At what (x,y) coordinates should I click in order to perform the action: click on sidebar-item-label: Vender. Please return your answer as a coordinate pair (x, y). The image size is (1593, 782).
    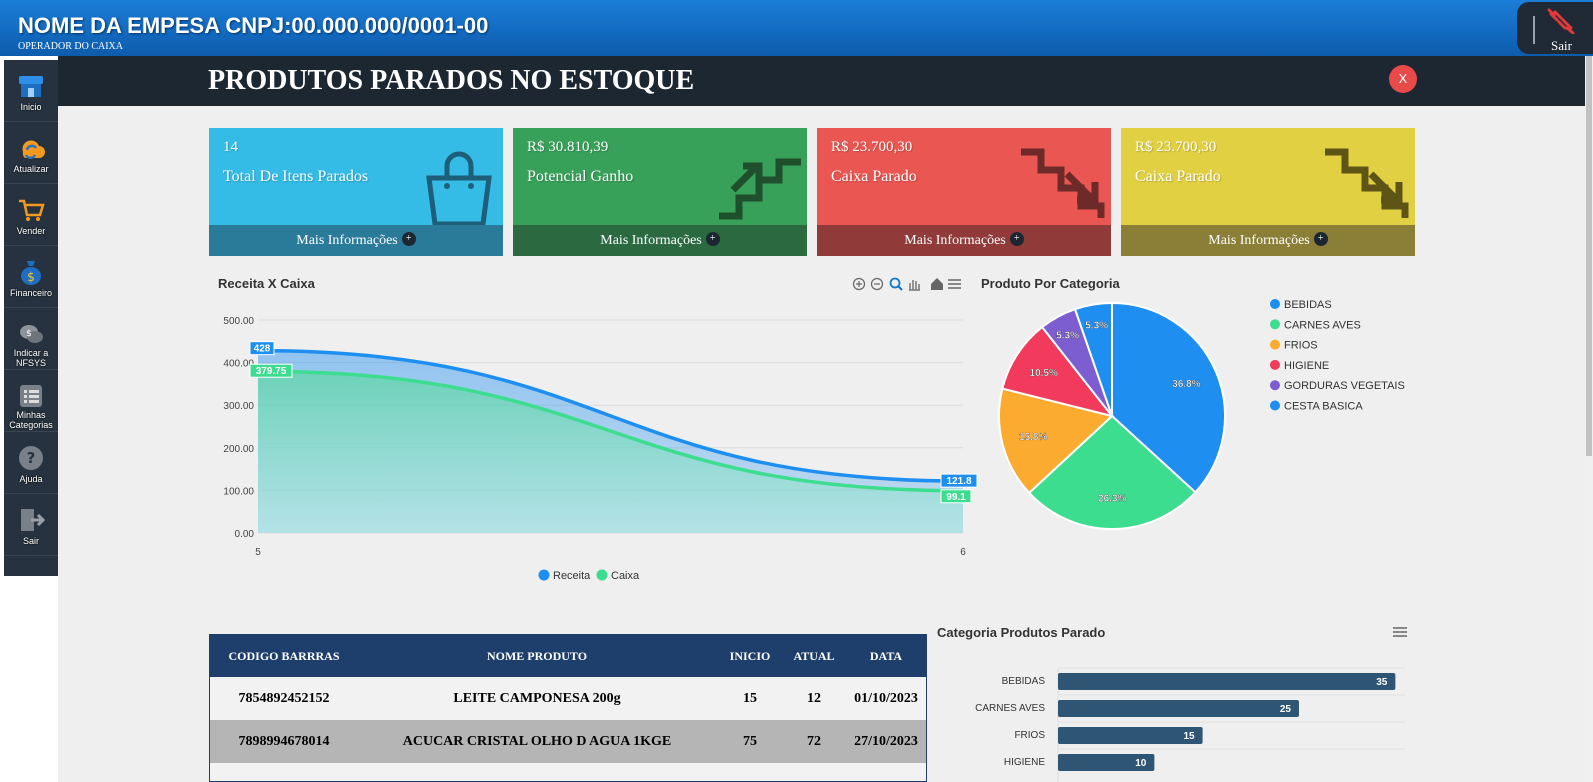
    Looking at the image, I should click on (31, 231).